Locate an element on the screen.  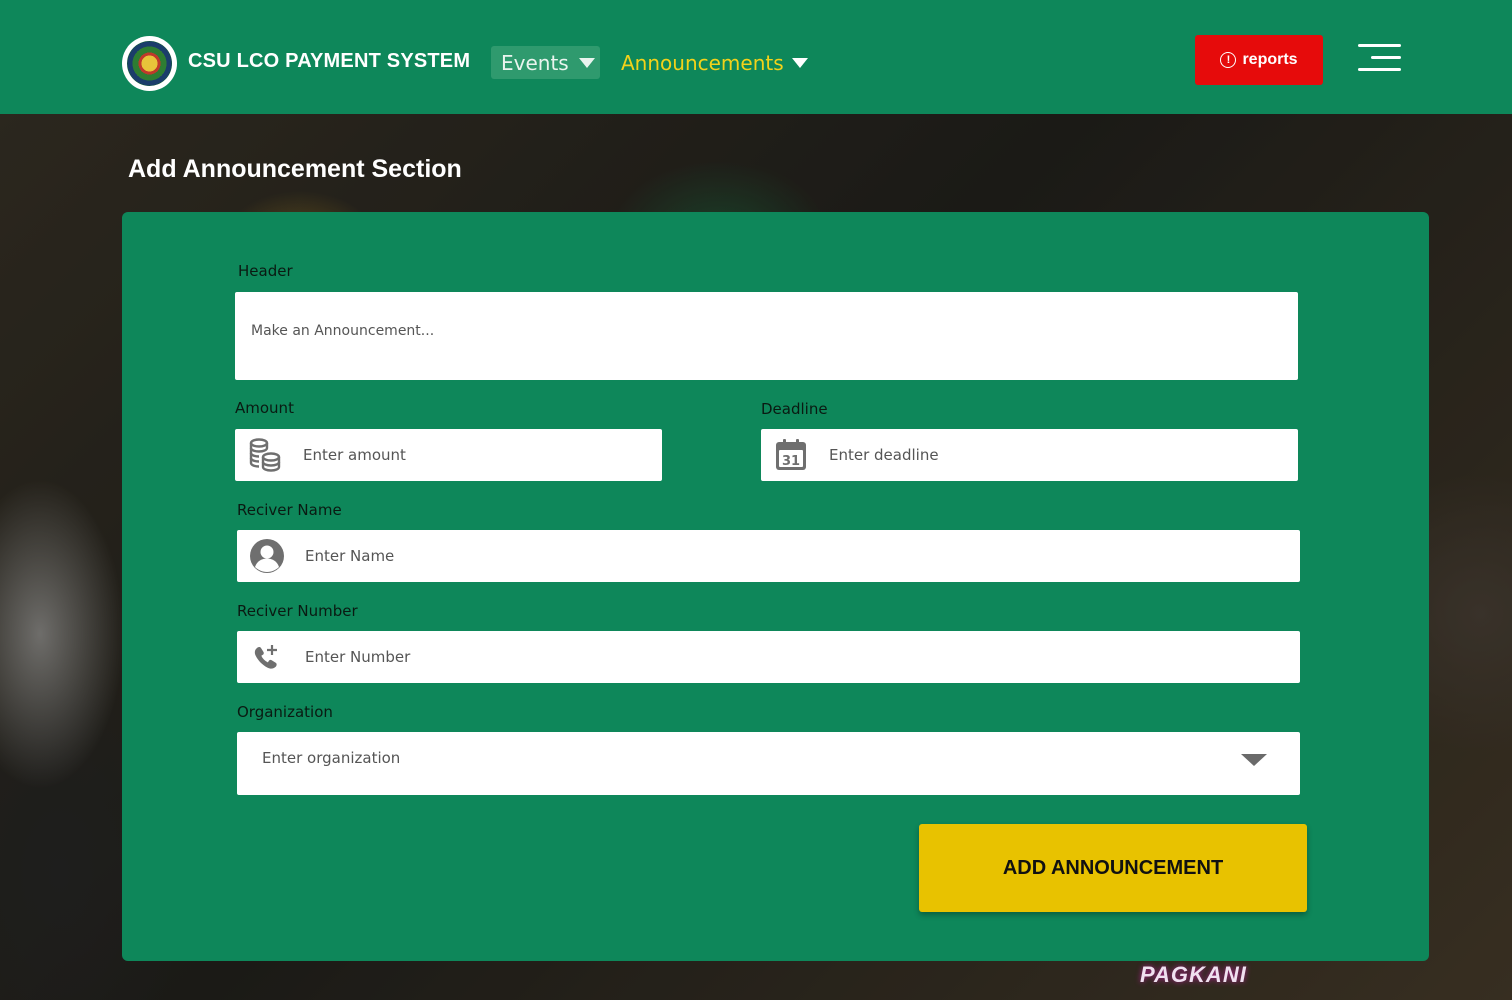
receiver-name-field is located at coordinates (768, 556).